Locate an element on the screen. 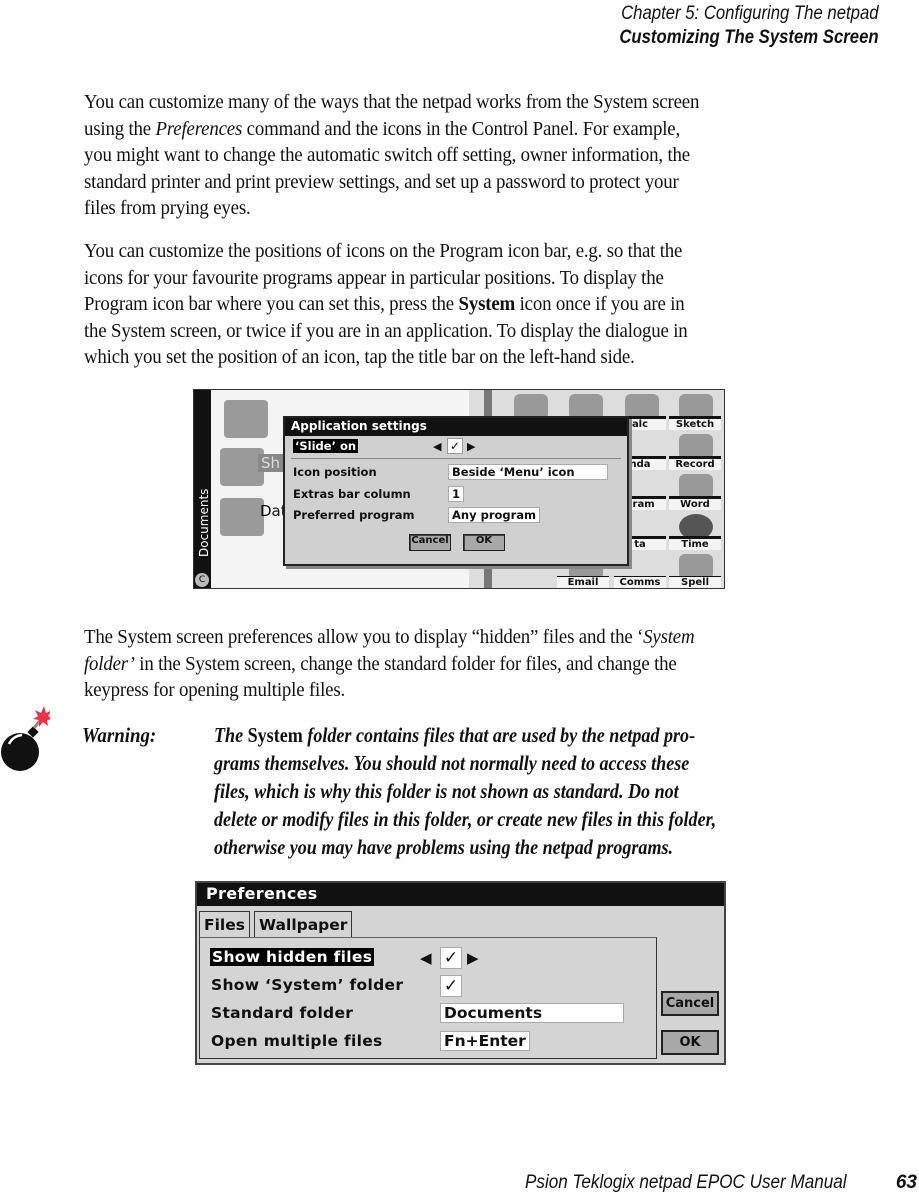 This screenshot has width=919, height=1199. program-label: Word is located at coordinates (695, 503).